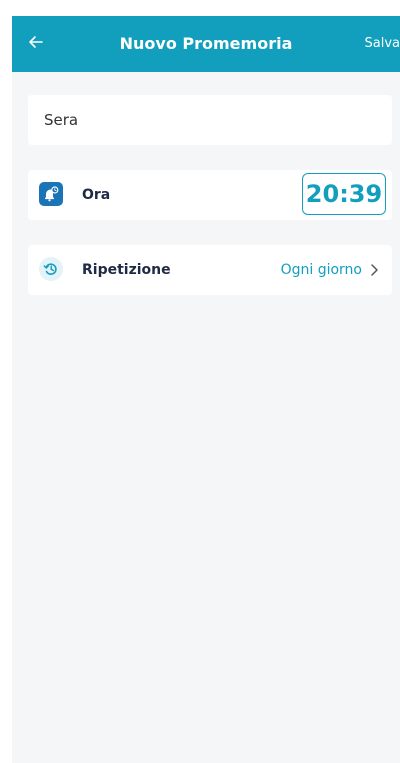 The height and width of the screenshot is (763, 400). I want to click on top-app-bar: Nuovo Promemoria Salva, so click(206, 44).